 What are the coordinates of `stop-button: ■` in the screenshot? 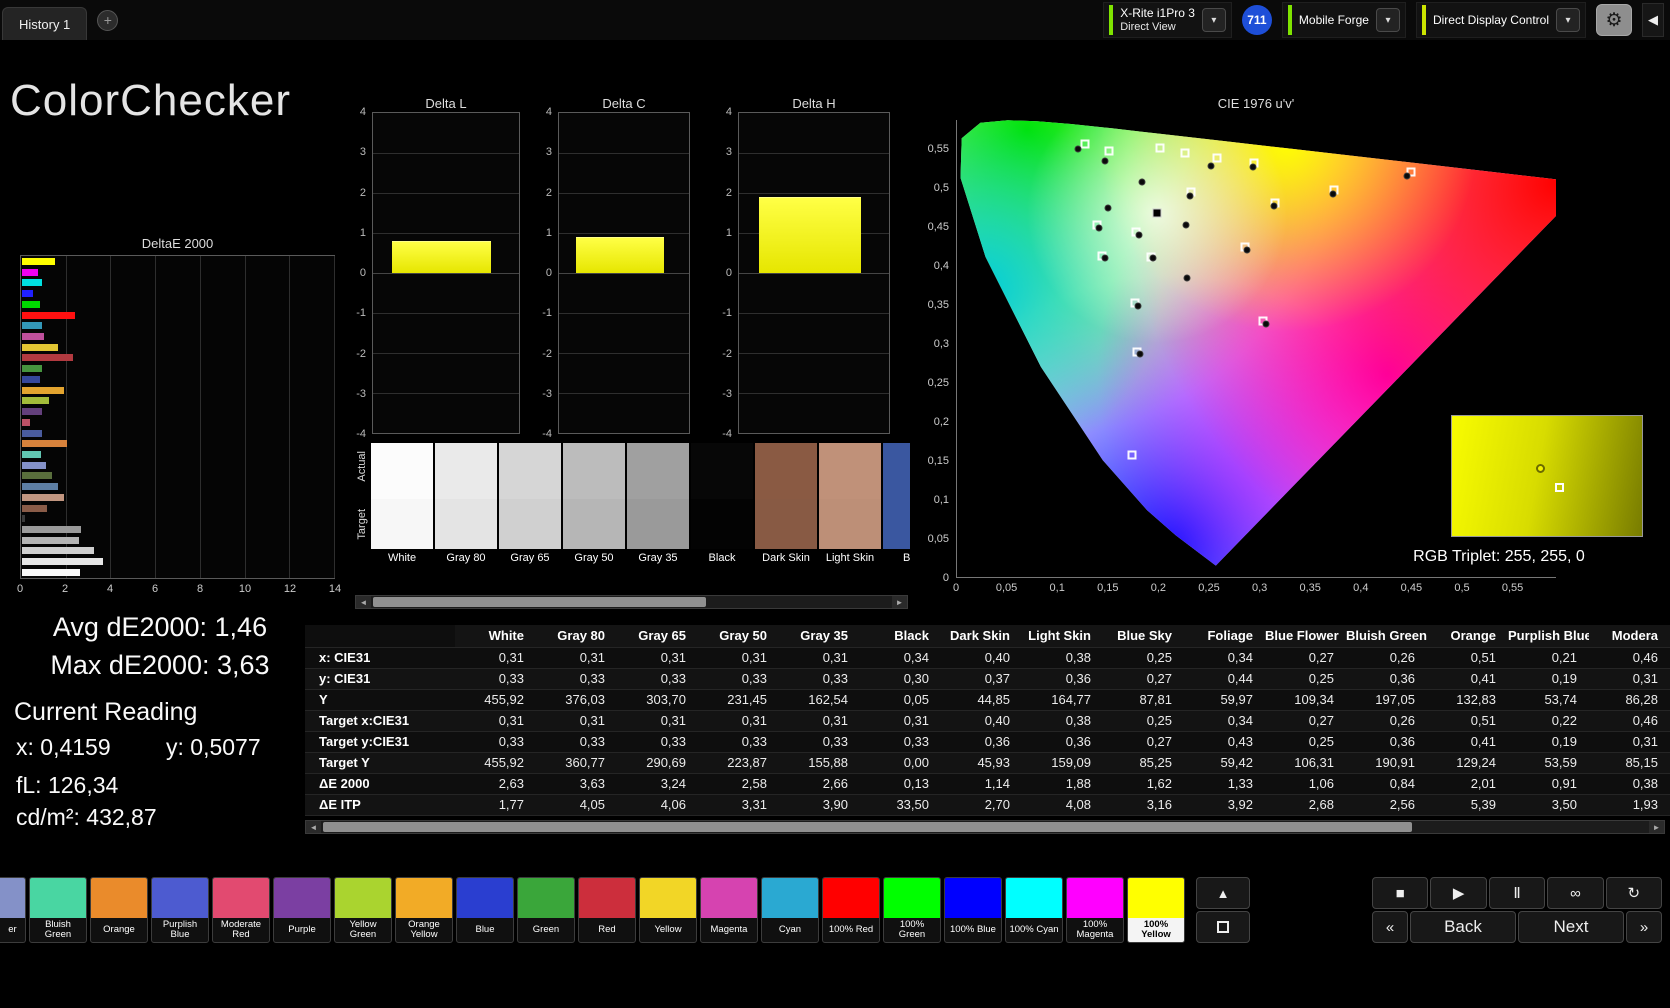 It's located at (1400, 893).